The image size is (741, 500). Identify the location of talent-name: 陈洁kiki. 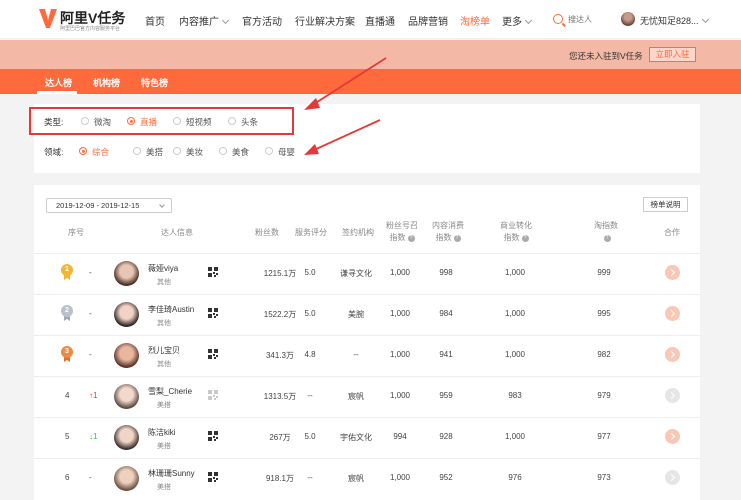
(162, 432).